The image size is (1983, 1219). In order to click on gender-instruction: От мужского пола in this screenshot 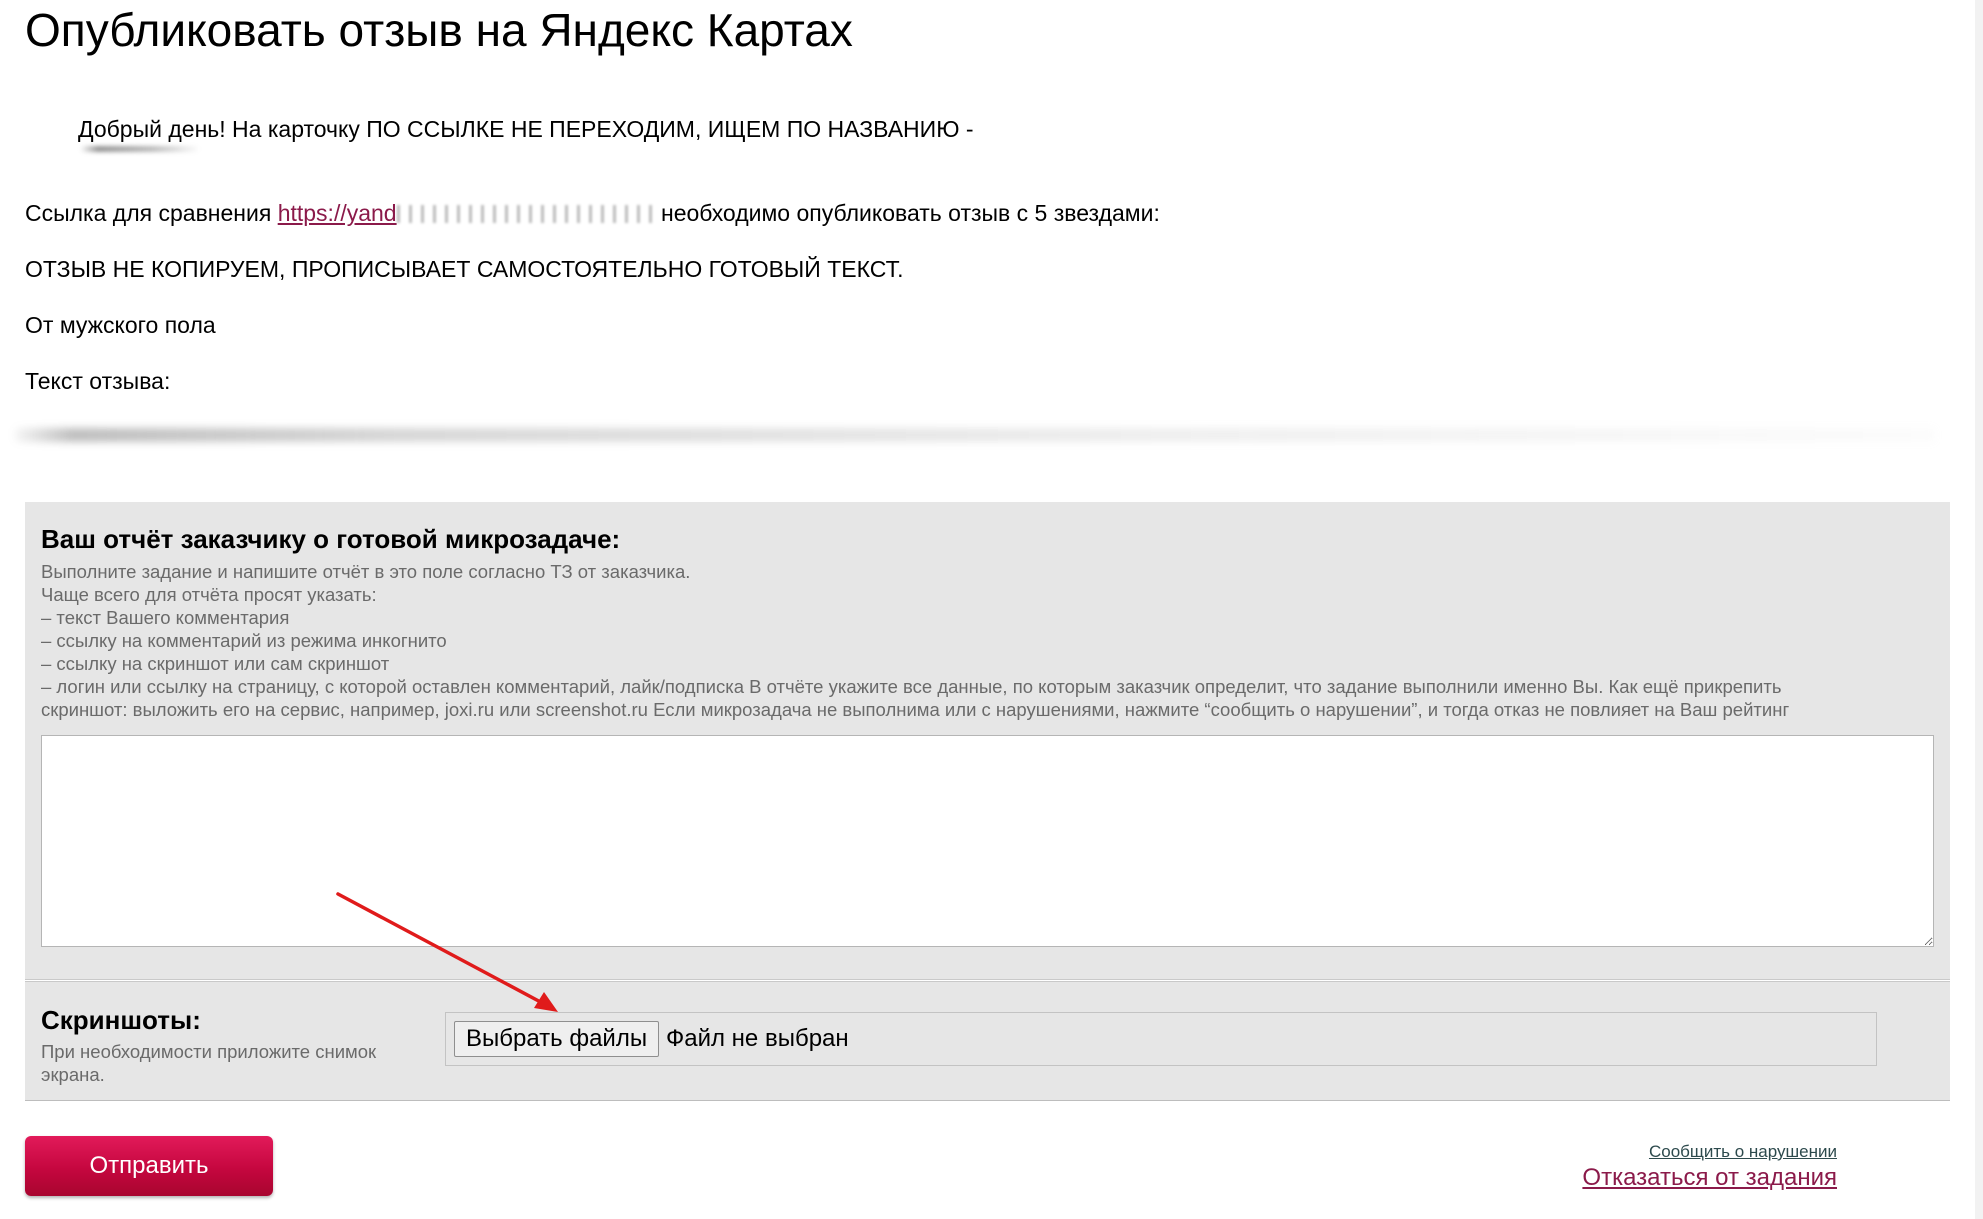, I will do `click(120, 325)`.